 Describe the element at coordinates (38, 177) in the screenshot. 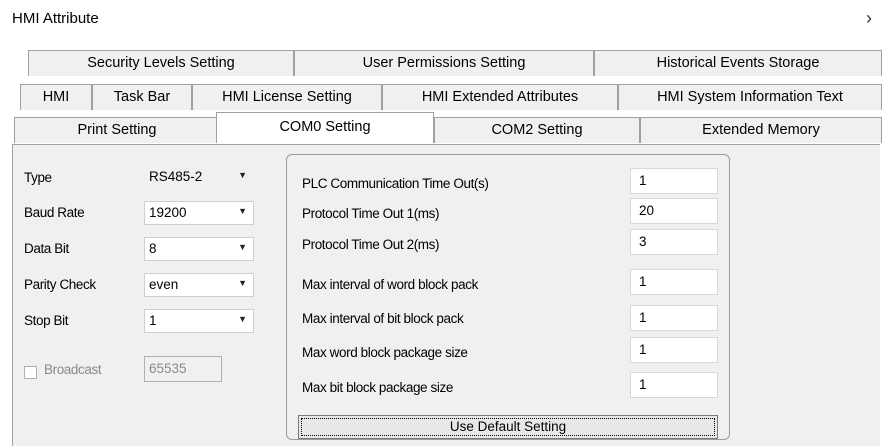

I see `type-label: Type` at that location.